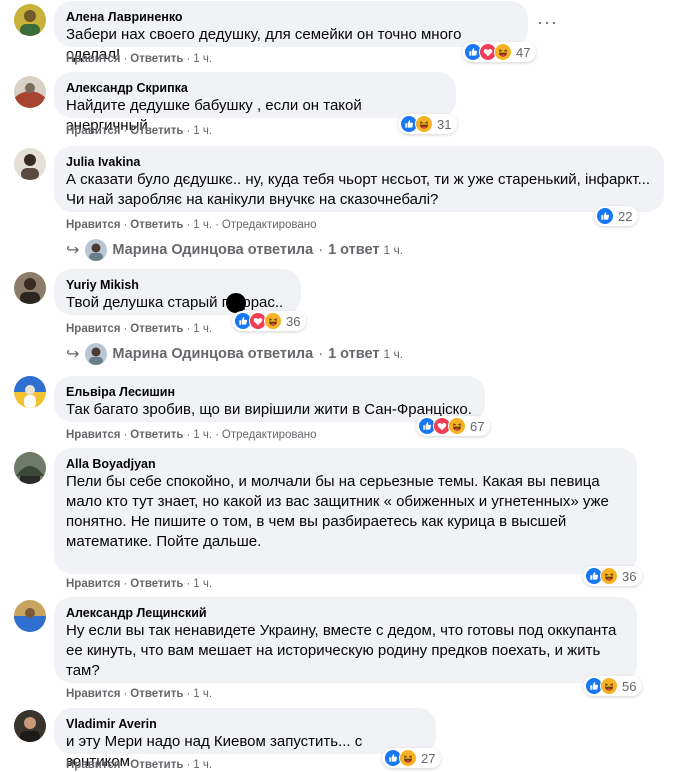  I want to click on reaction-summary: 31, so click(428, 124).